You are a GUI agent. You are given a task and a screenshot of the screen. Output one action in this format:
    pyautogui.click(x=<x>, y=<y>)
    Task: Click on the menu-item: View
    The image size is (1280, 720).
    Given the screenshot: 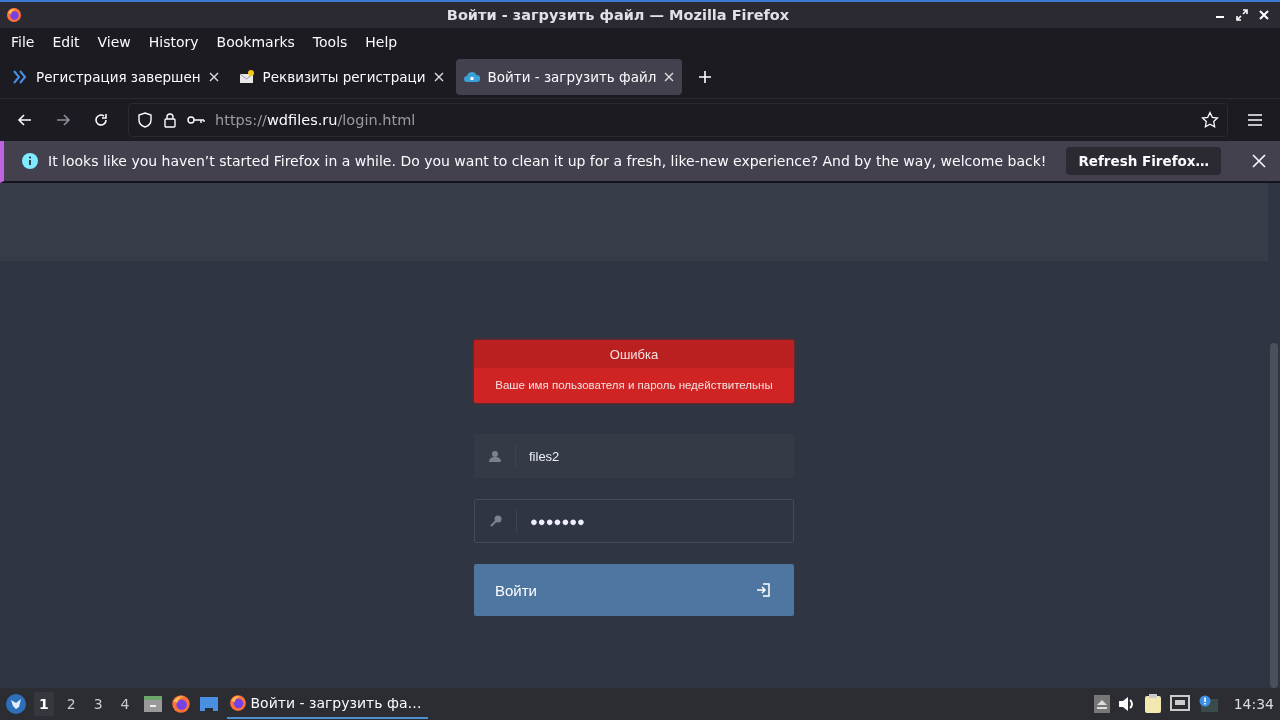 What is the action you would take?
    pyautogui.click(x=114, y=42)
    